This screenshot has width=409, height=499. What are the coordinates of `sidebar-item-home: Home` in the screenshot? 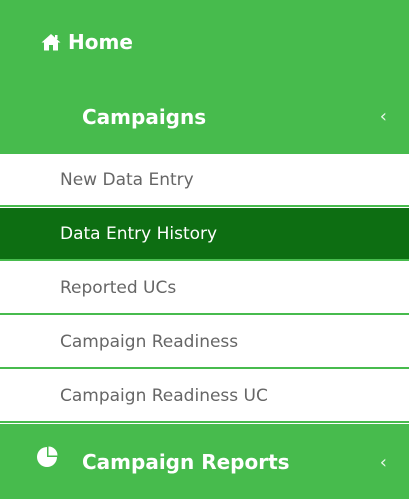 It's located at (86, 42).